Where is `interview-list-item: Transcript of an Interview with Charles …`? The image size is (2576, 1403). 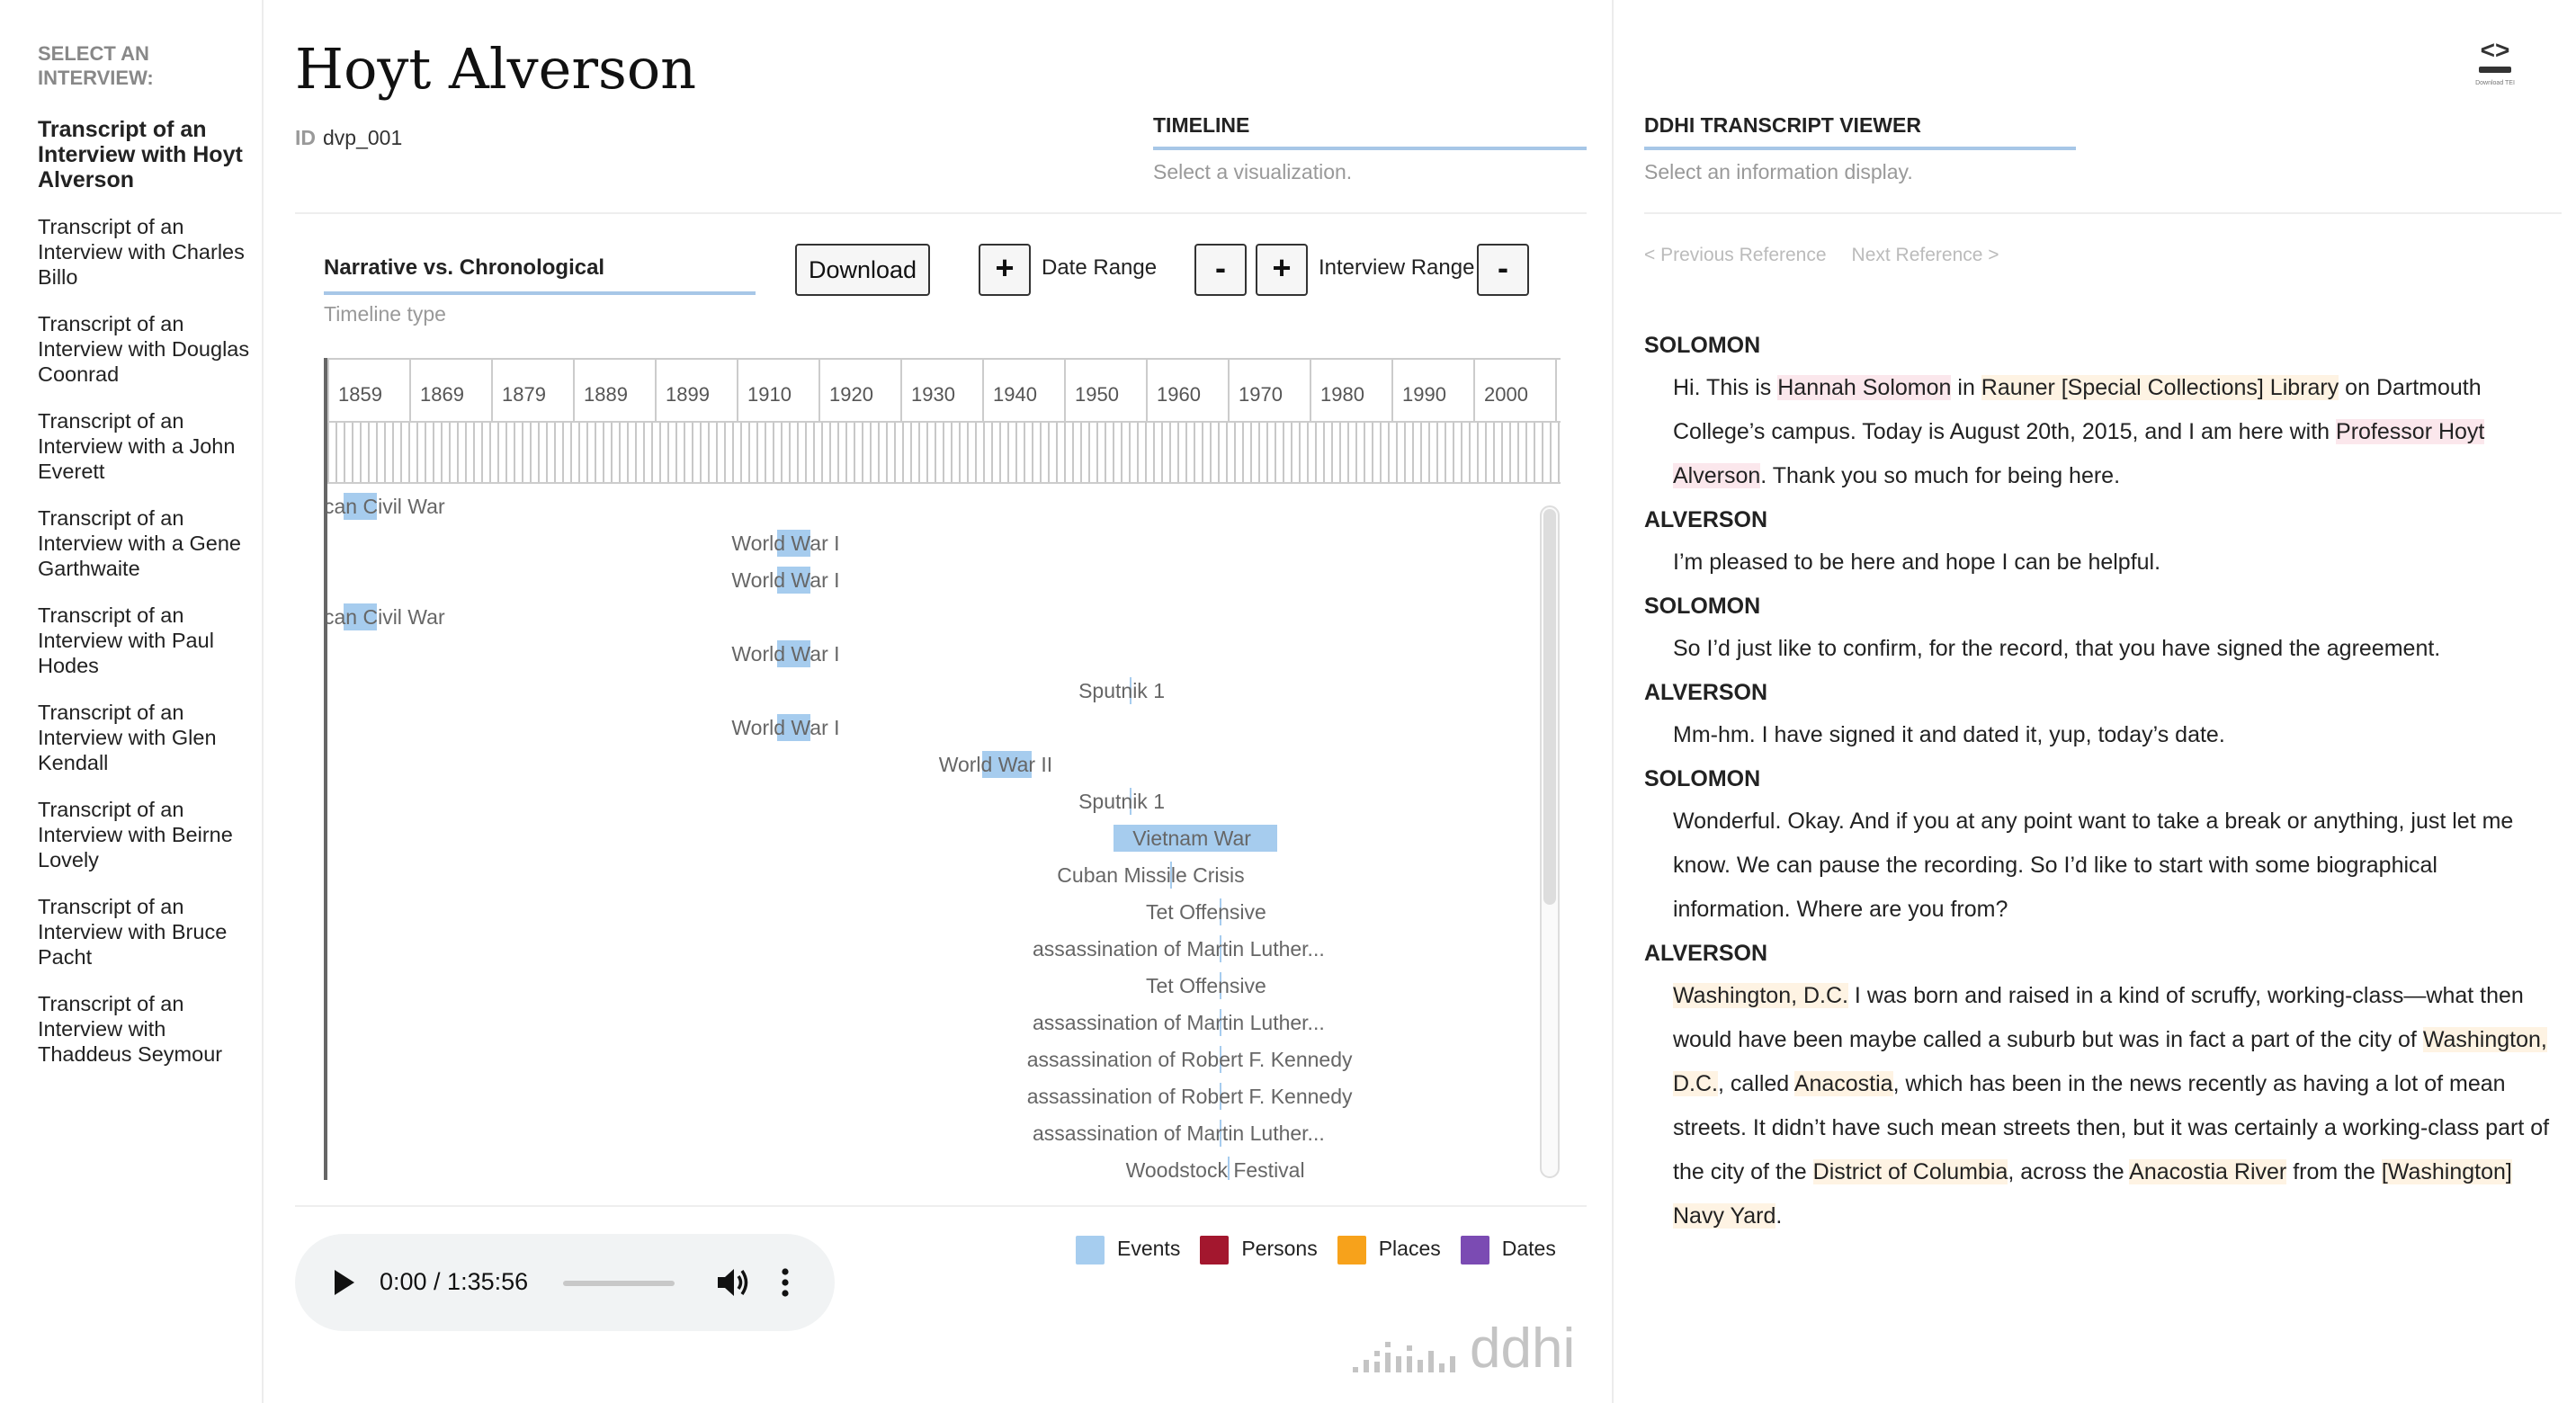
interview-list-item: Transcript of an Interview with Charles … is located at coordinates (146, 252).